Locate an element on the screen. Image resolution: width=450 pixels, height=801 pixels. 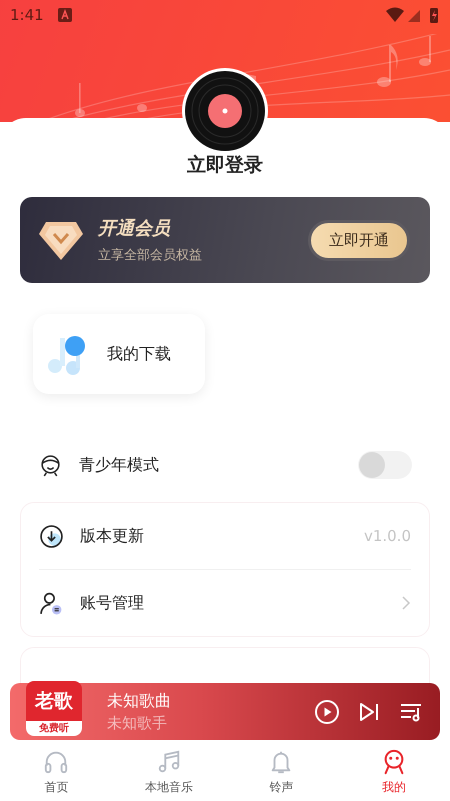
download-card: 我的下载 is located at coordinates (119, 354).